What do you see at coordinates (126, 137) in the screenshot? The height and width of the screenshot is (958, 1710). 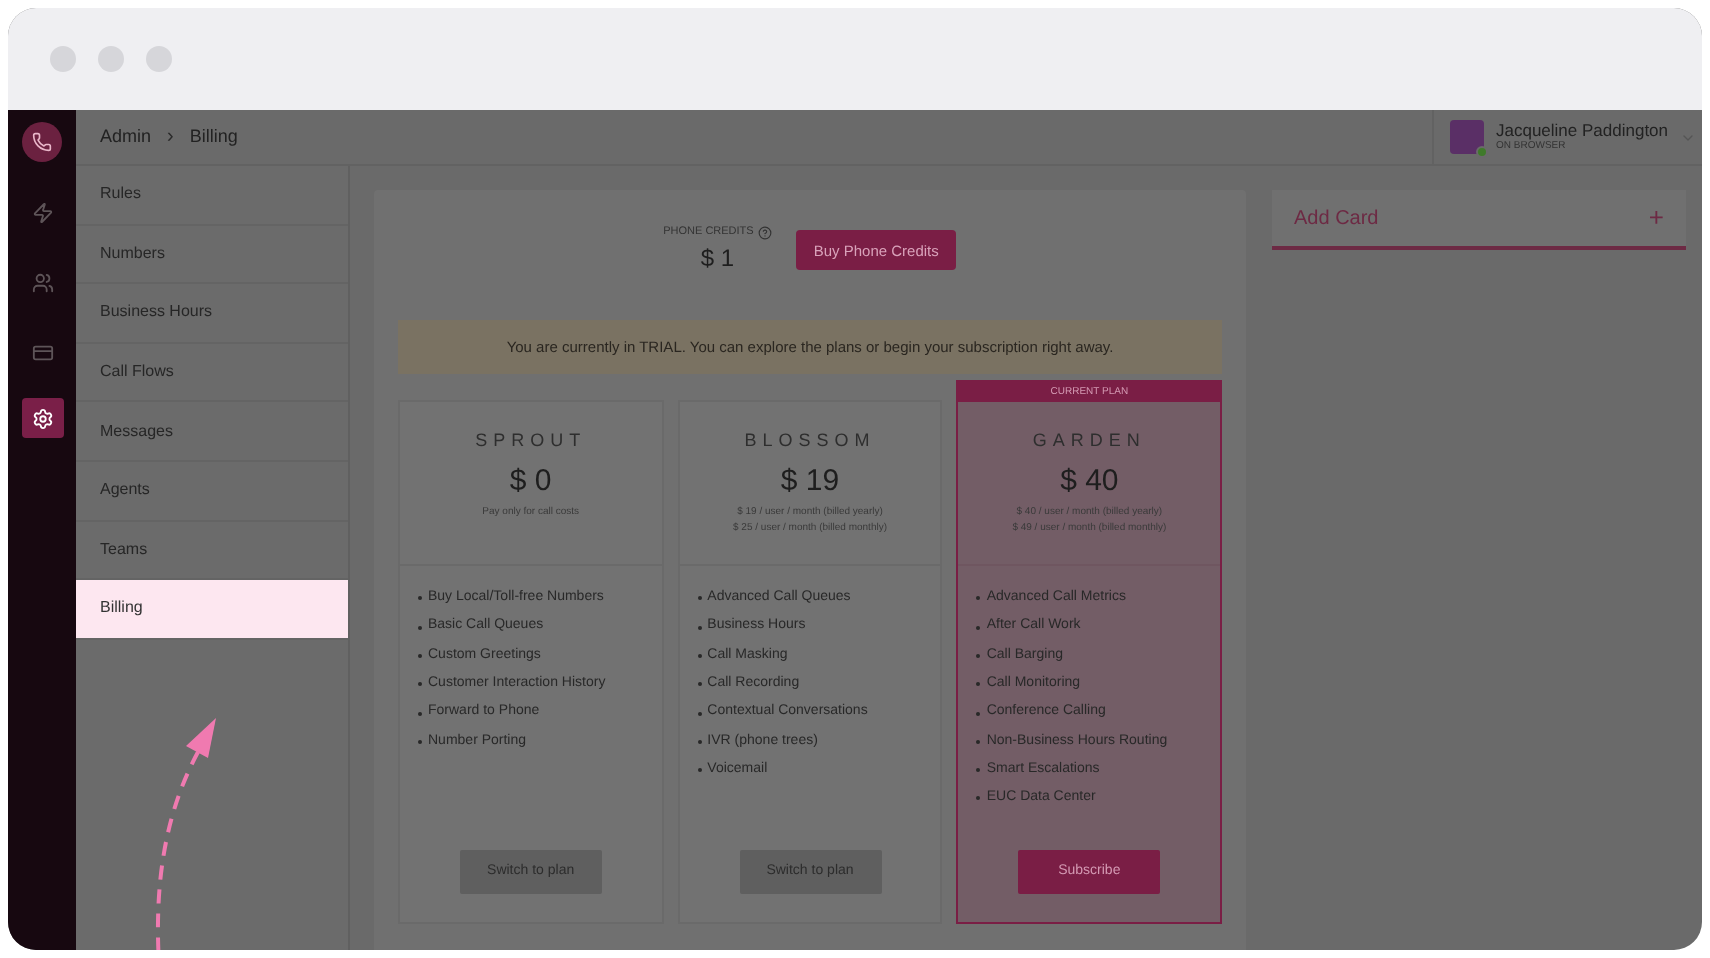 I see `breadcrumb-link: Admin` at bounding box center [126, 137].